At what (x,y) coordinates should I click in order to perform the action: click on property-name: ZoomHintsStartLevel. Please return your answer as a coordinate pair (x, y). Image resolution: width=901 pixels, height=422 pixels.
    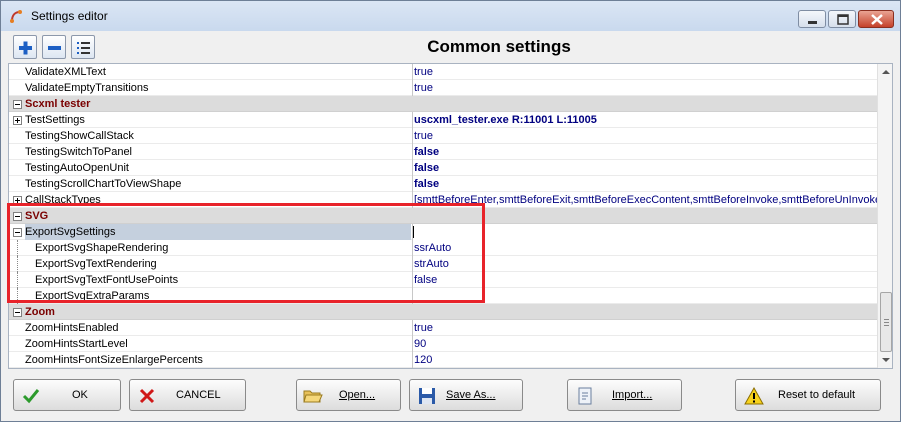
    Looking at the image, I should click on (76, 344).